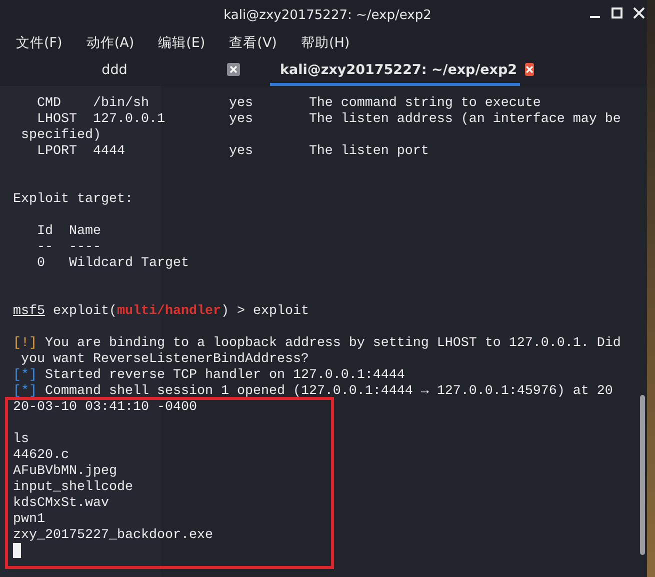  What do you see at coordinates (73, 199) in the screenshot?
I see `terminal-text: Exploit target:` at bounding box center [73, 199].